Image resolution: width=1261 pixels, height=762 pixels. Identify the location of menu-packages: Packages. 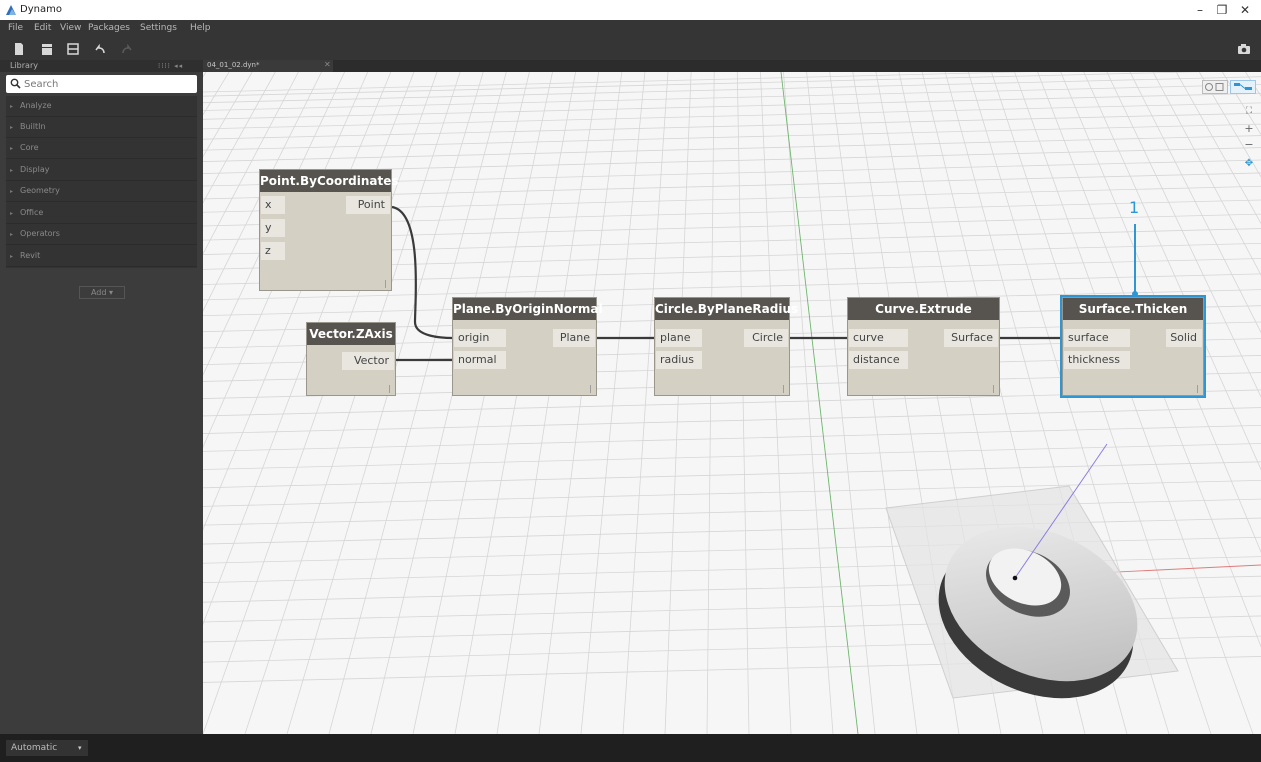
(109, 28).